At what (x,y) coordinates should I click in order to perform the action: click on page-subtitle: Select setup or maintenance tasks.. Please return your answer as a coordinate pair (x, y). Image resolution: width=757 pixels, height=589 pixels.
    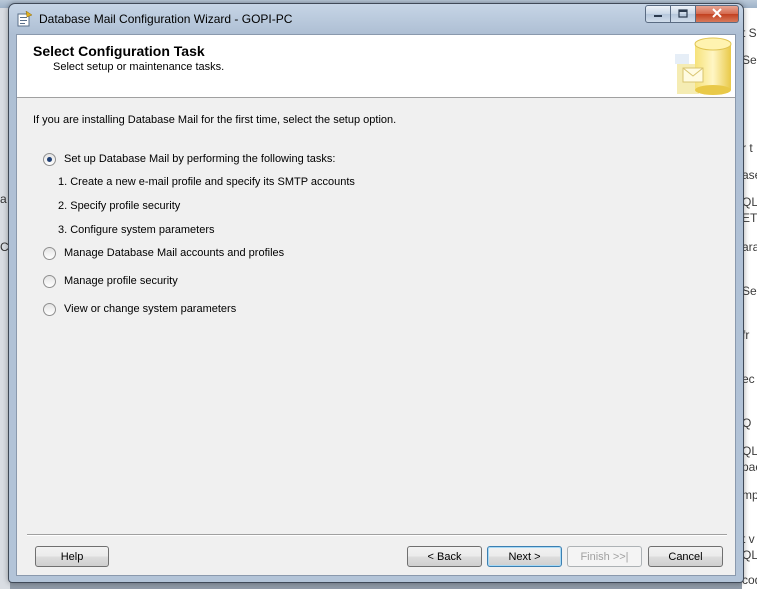
    Looking at the image, I should click on (139, 67).